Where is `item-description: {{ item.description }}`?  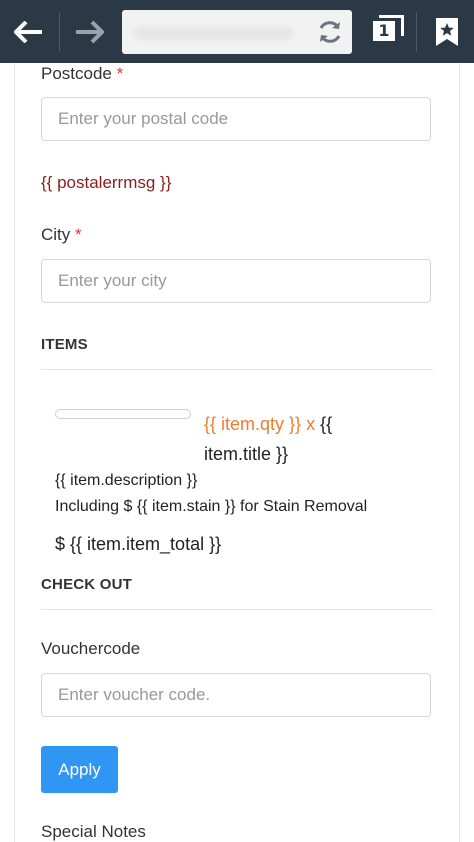
item-description: {{ item.description }} is located at coordinates (126, 480).